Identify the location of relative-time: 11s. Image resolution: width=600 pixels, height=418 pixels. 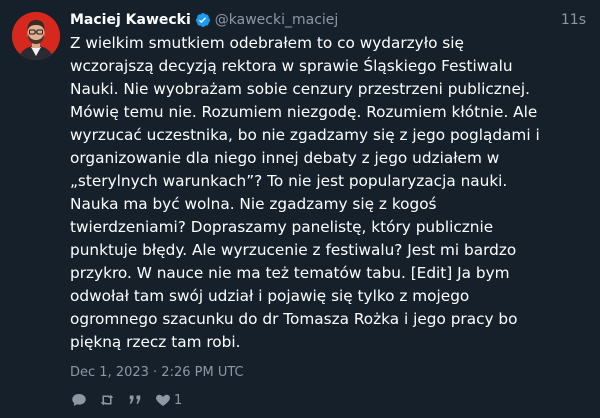
(573, 20).